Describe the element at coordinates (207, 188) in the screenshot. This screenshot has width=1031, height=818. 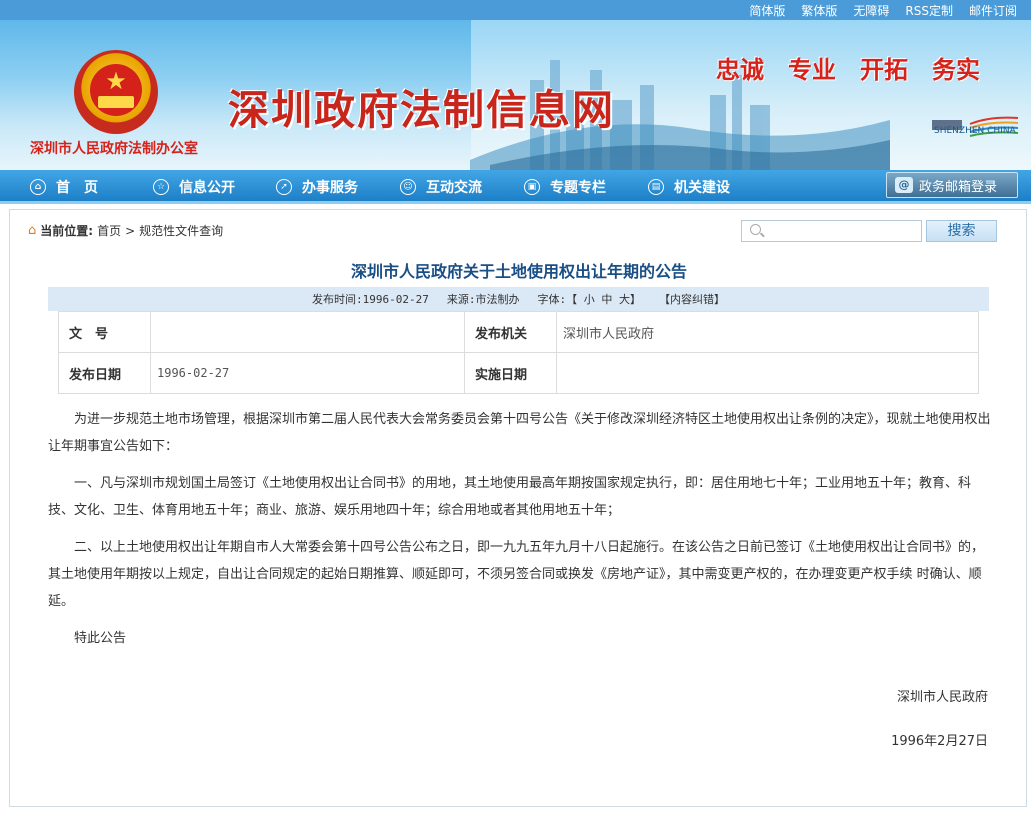
I see `nav-item-label: 信息公开` at that location.